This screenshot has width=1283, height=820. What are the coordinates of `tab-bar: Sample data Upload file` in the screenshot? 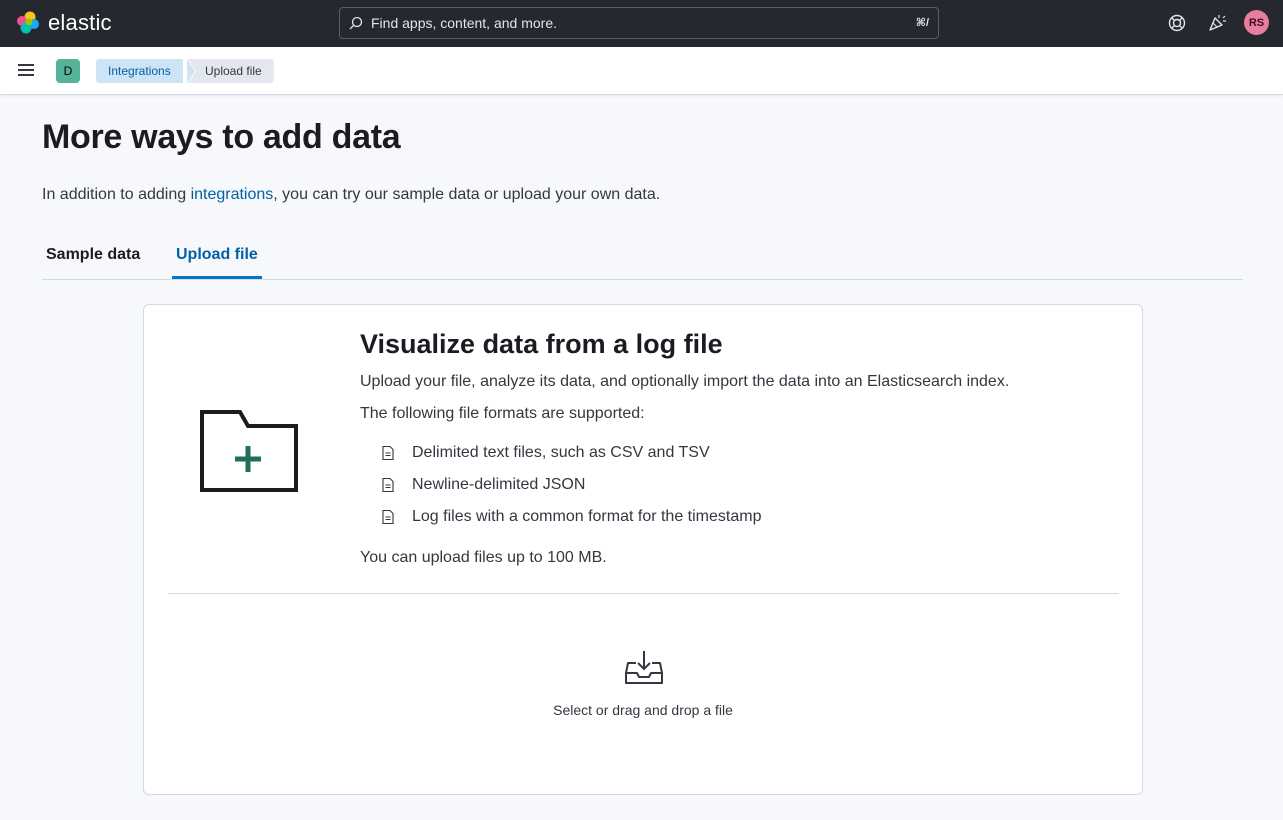 It's located at (642, 256).